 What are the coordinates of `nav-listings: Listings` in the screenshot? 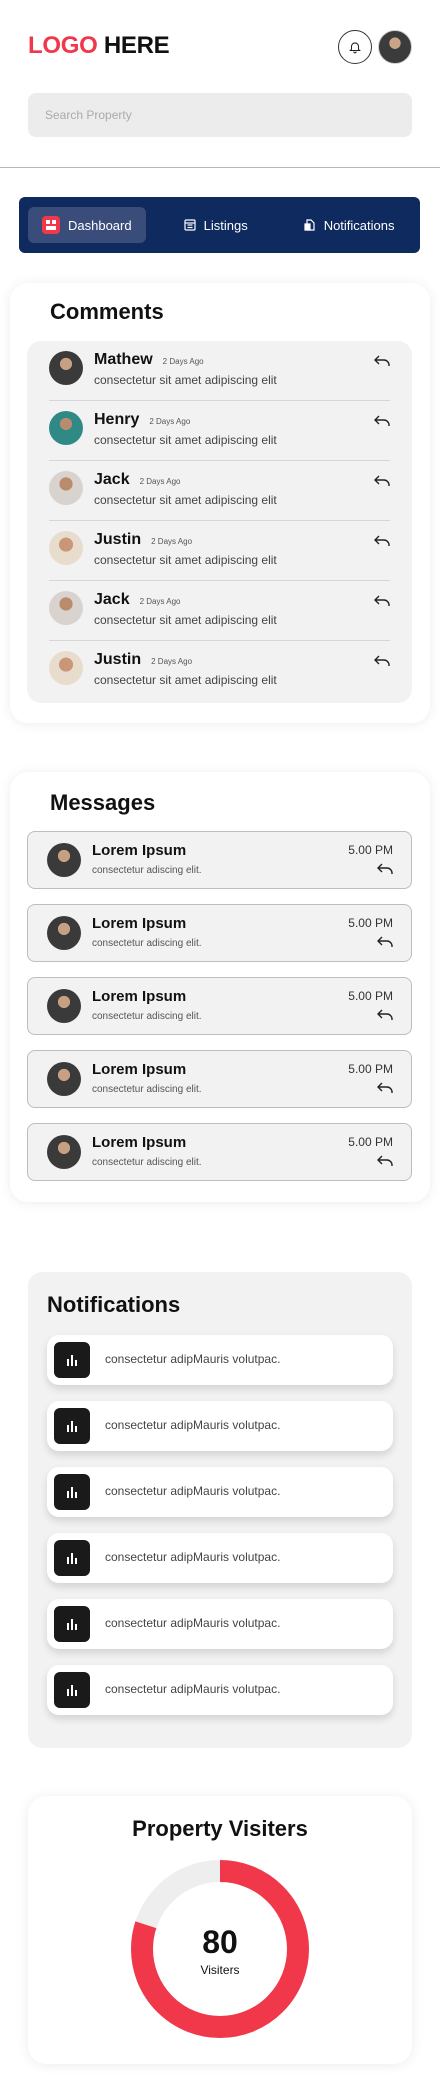 It's located at (216, 225).